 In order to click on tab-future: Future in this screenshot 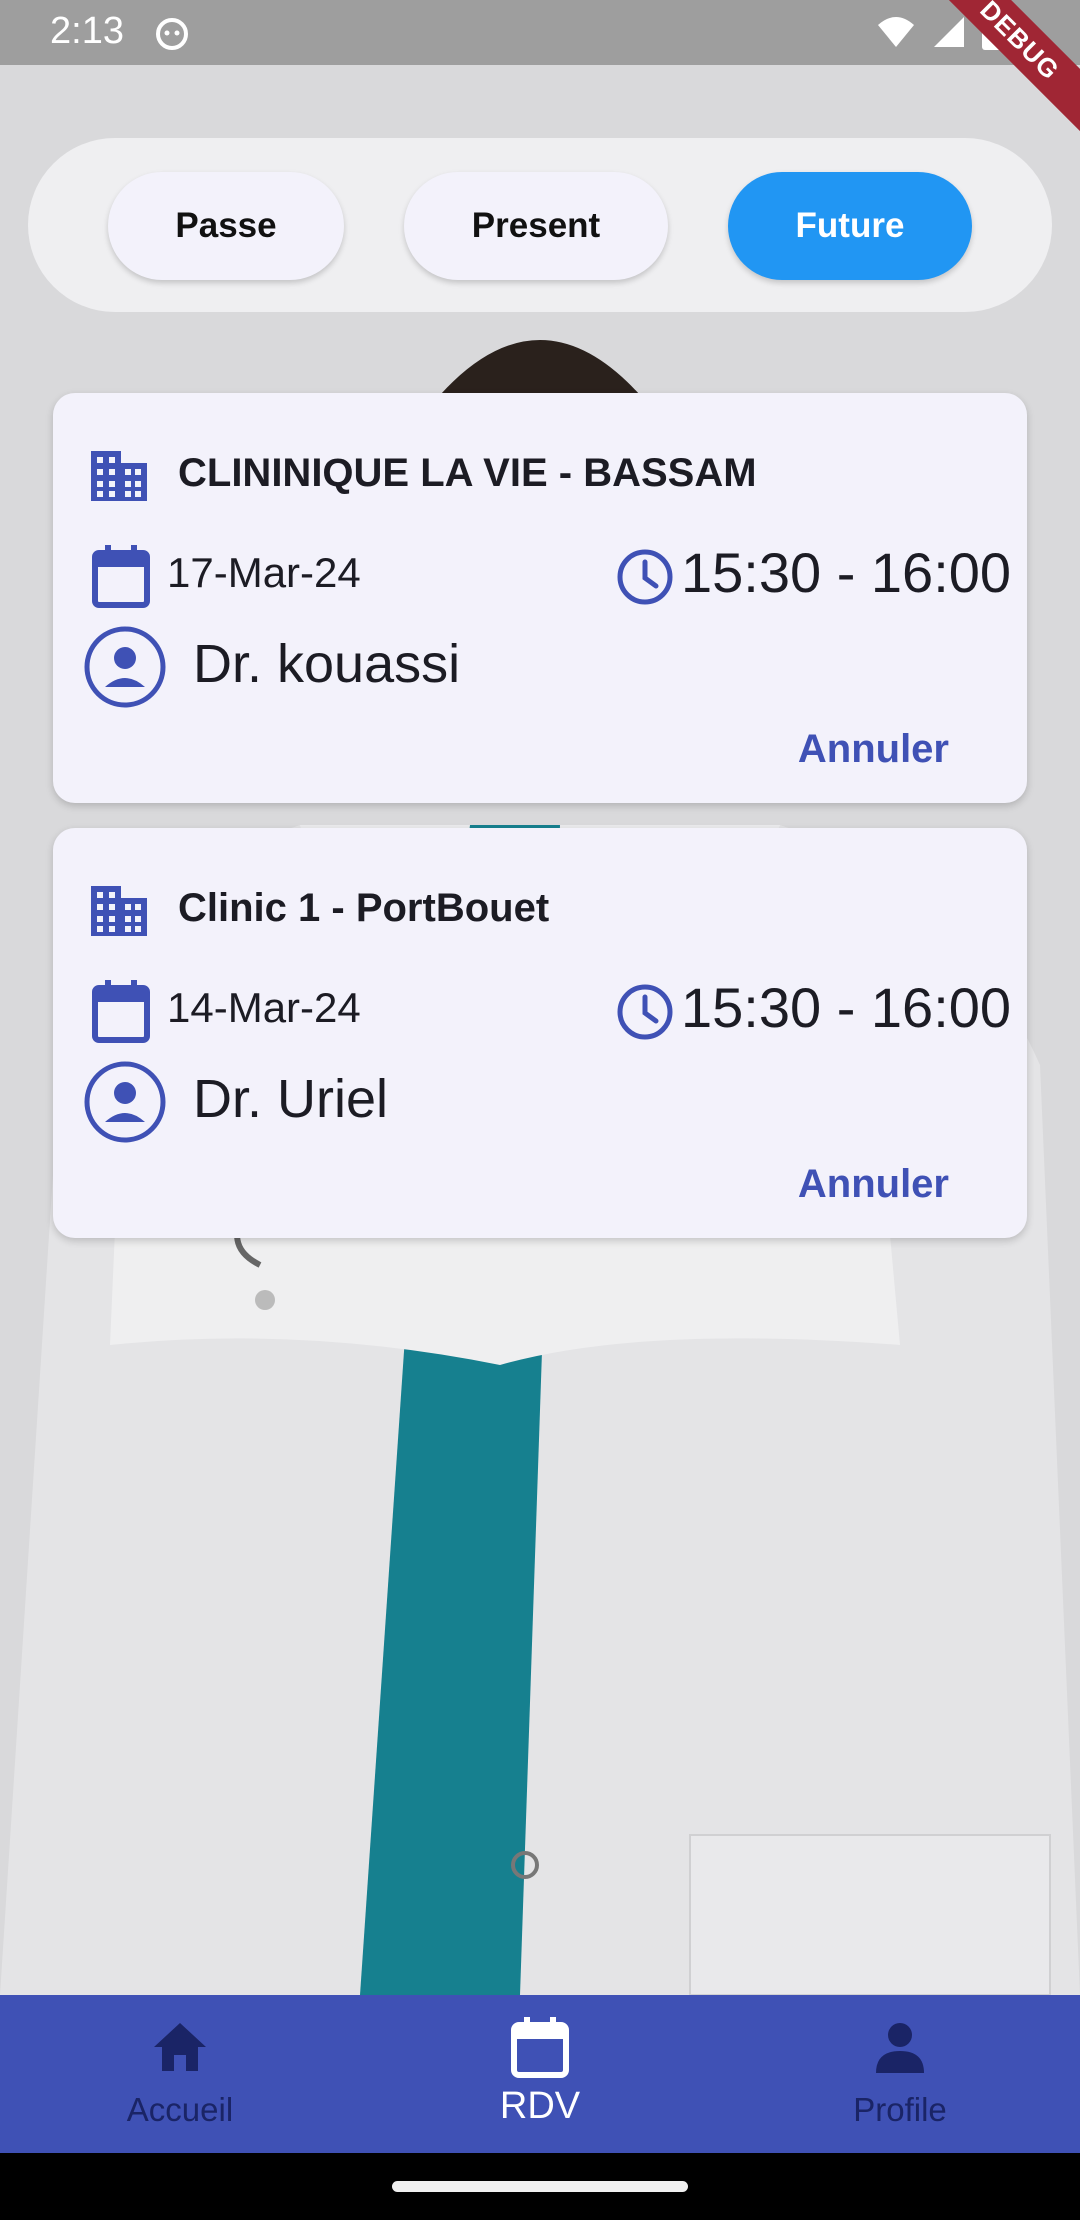, I will do `click(850, 226)`.